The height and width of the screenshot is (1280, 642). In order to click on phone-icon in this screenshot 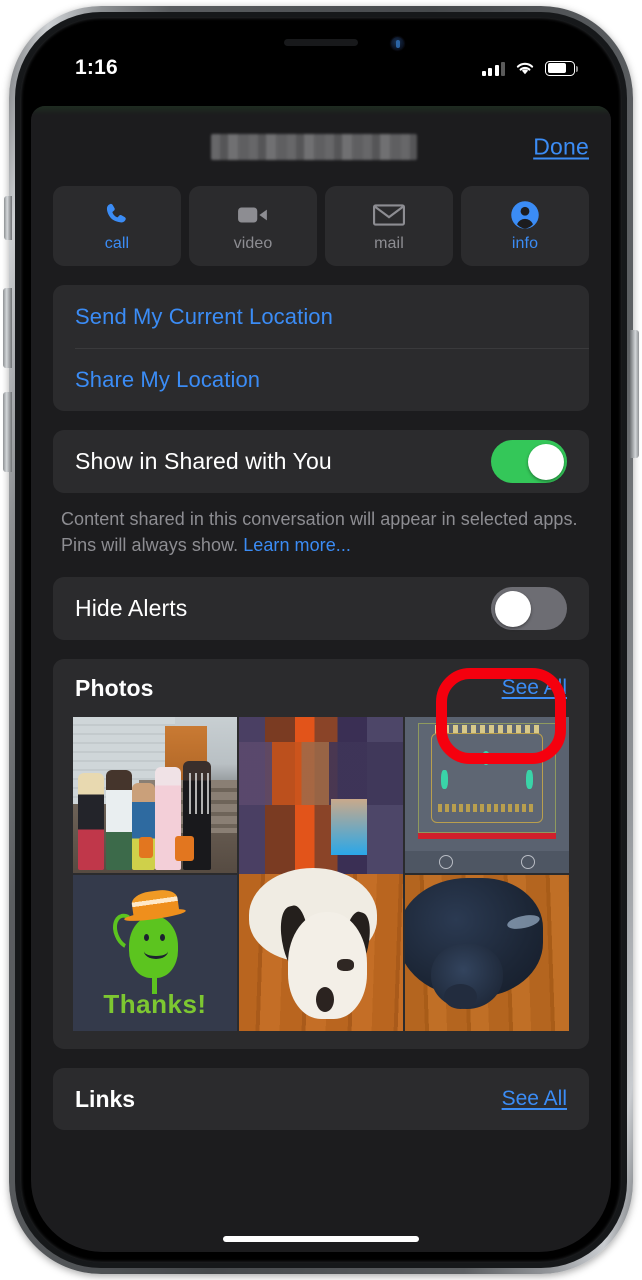, I will do `click(117, 215)`.